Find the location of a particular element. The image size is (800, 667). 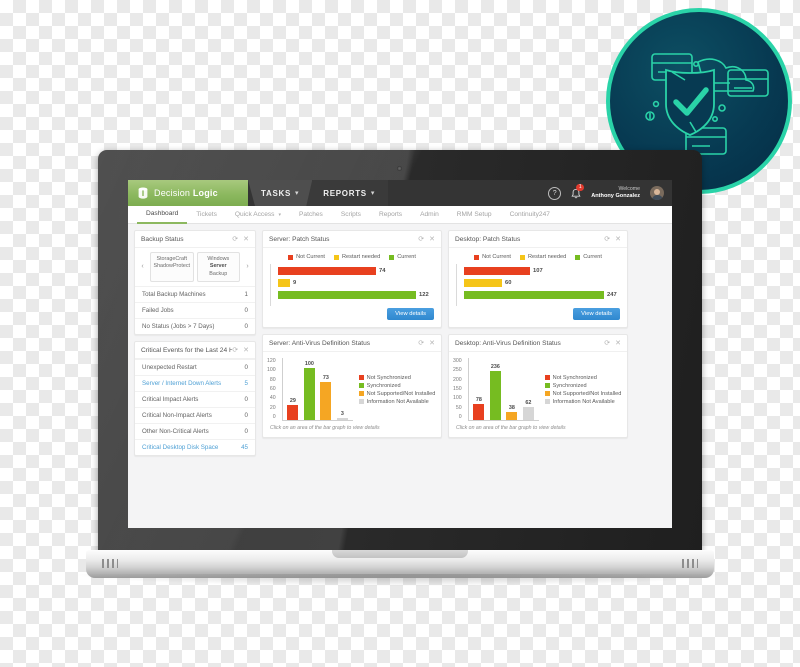

legend-entry: Not Synchronized is located at coordinates (397, 378).